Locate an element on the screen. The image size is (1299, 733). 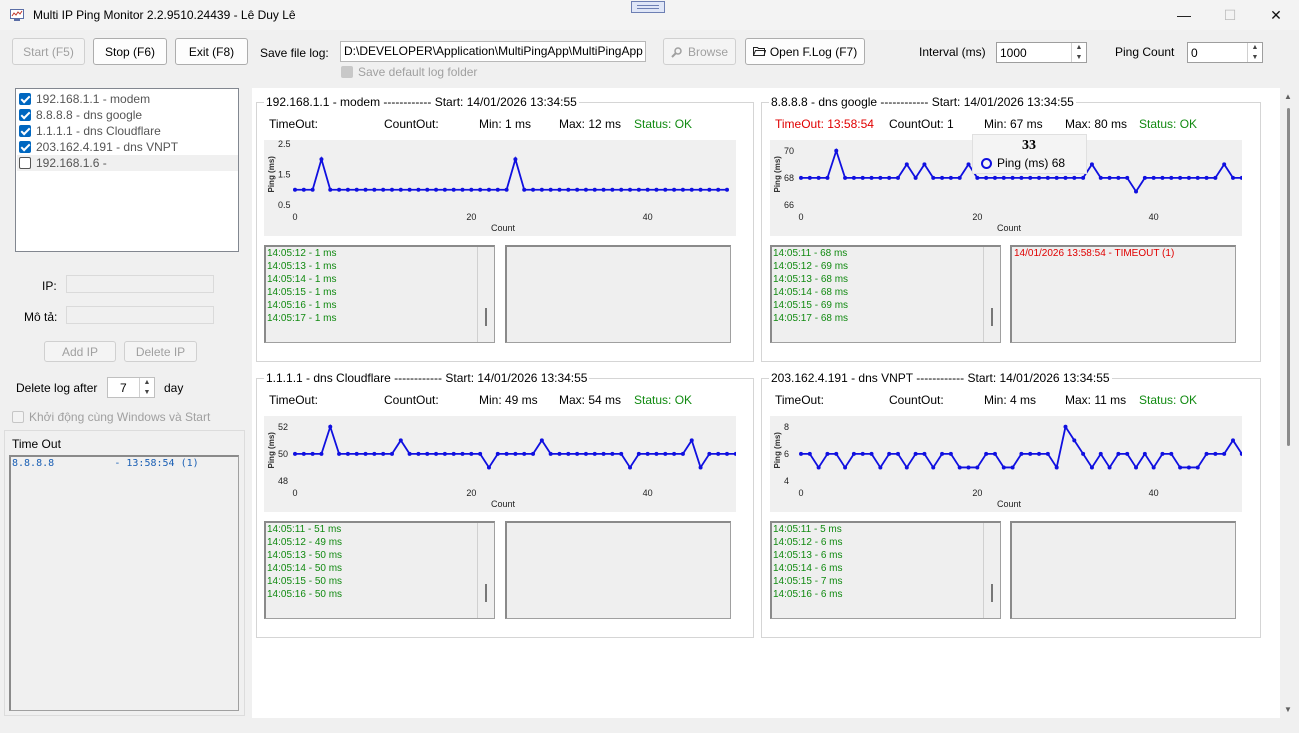
start-button: Start (F5) is located at coordinates (48, 51).